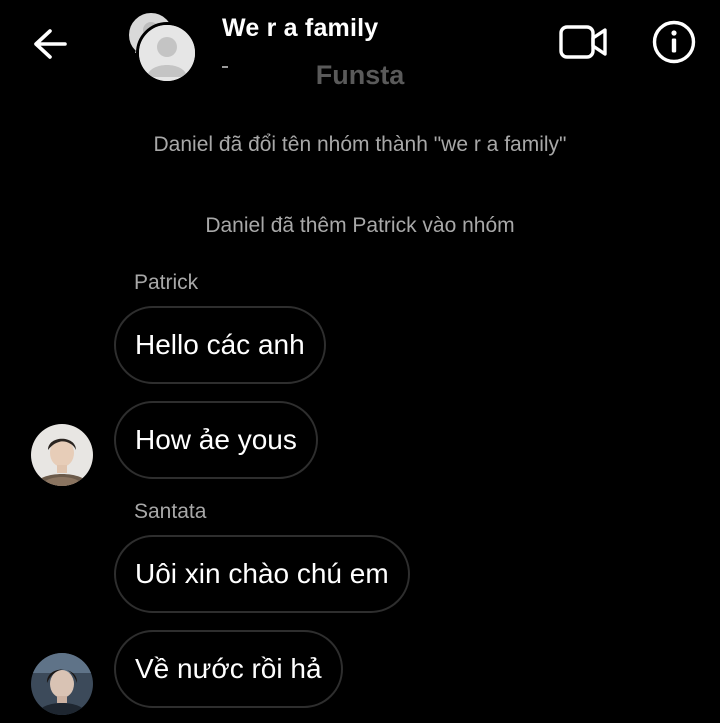 This screenshot has height=723, width=720. What do you see at coordinates (50, 44) in the screenshot?
I see `arrow-left-icon` at bounding box center [50, 44].